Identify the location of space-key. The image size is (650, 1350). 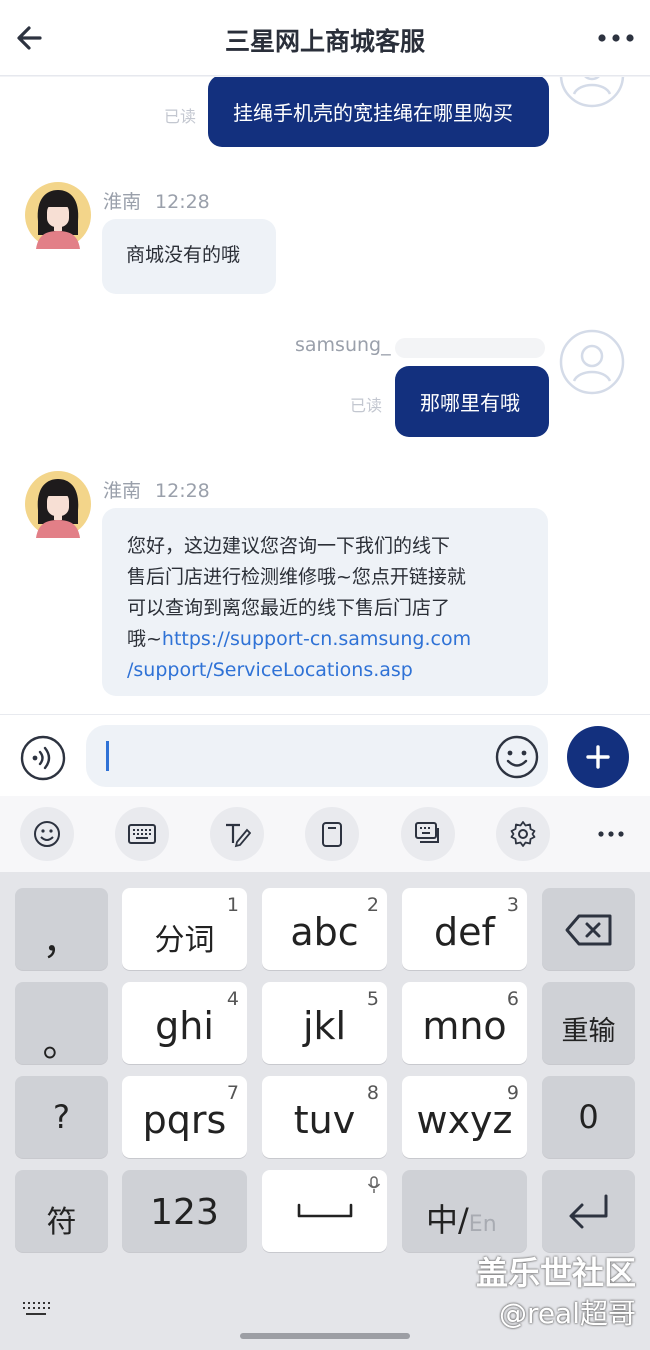
(324, 1211).